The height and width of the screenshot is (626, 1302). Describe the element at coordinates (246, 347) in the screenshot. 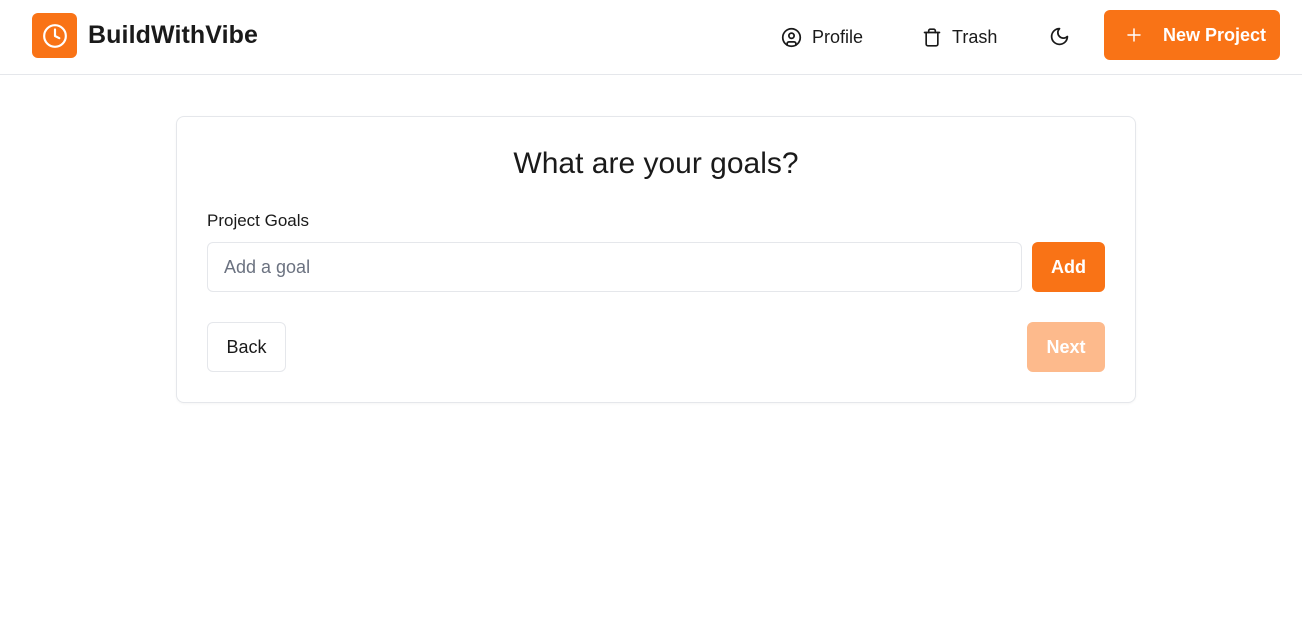

I see `back-button: Back` at that location.